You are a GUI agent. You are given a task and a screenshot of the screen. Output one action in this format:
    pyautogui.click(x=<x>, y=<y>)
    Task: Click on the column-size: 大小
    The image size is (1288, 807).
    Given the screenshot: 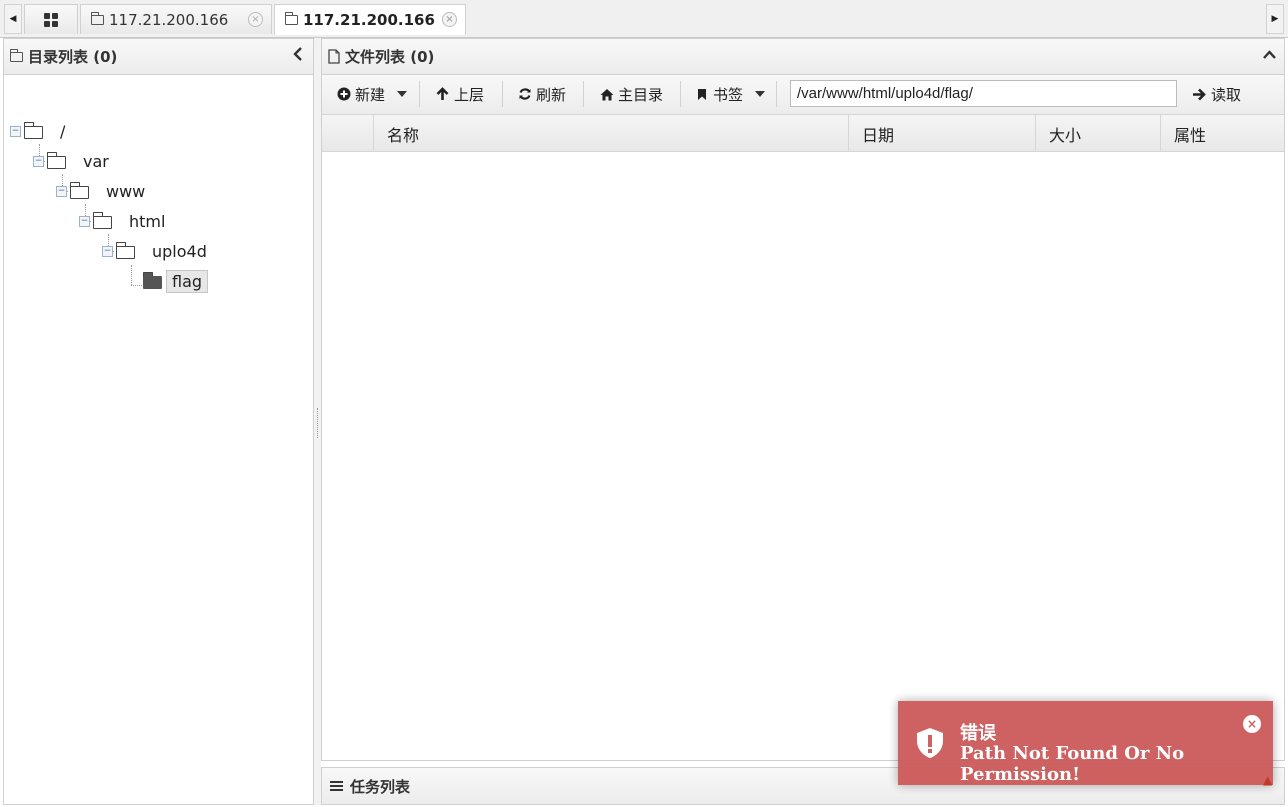 What is the action you would take?
    pyautogui.click(x=1097, y=133)
    